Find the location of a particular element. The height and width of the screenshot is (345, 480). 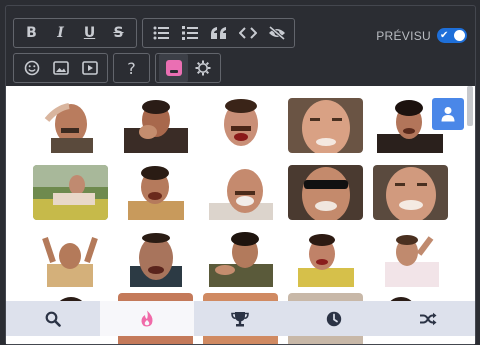

tab-random is located at coordinates (428, 318).